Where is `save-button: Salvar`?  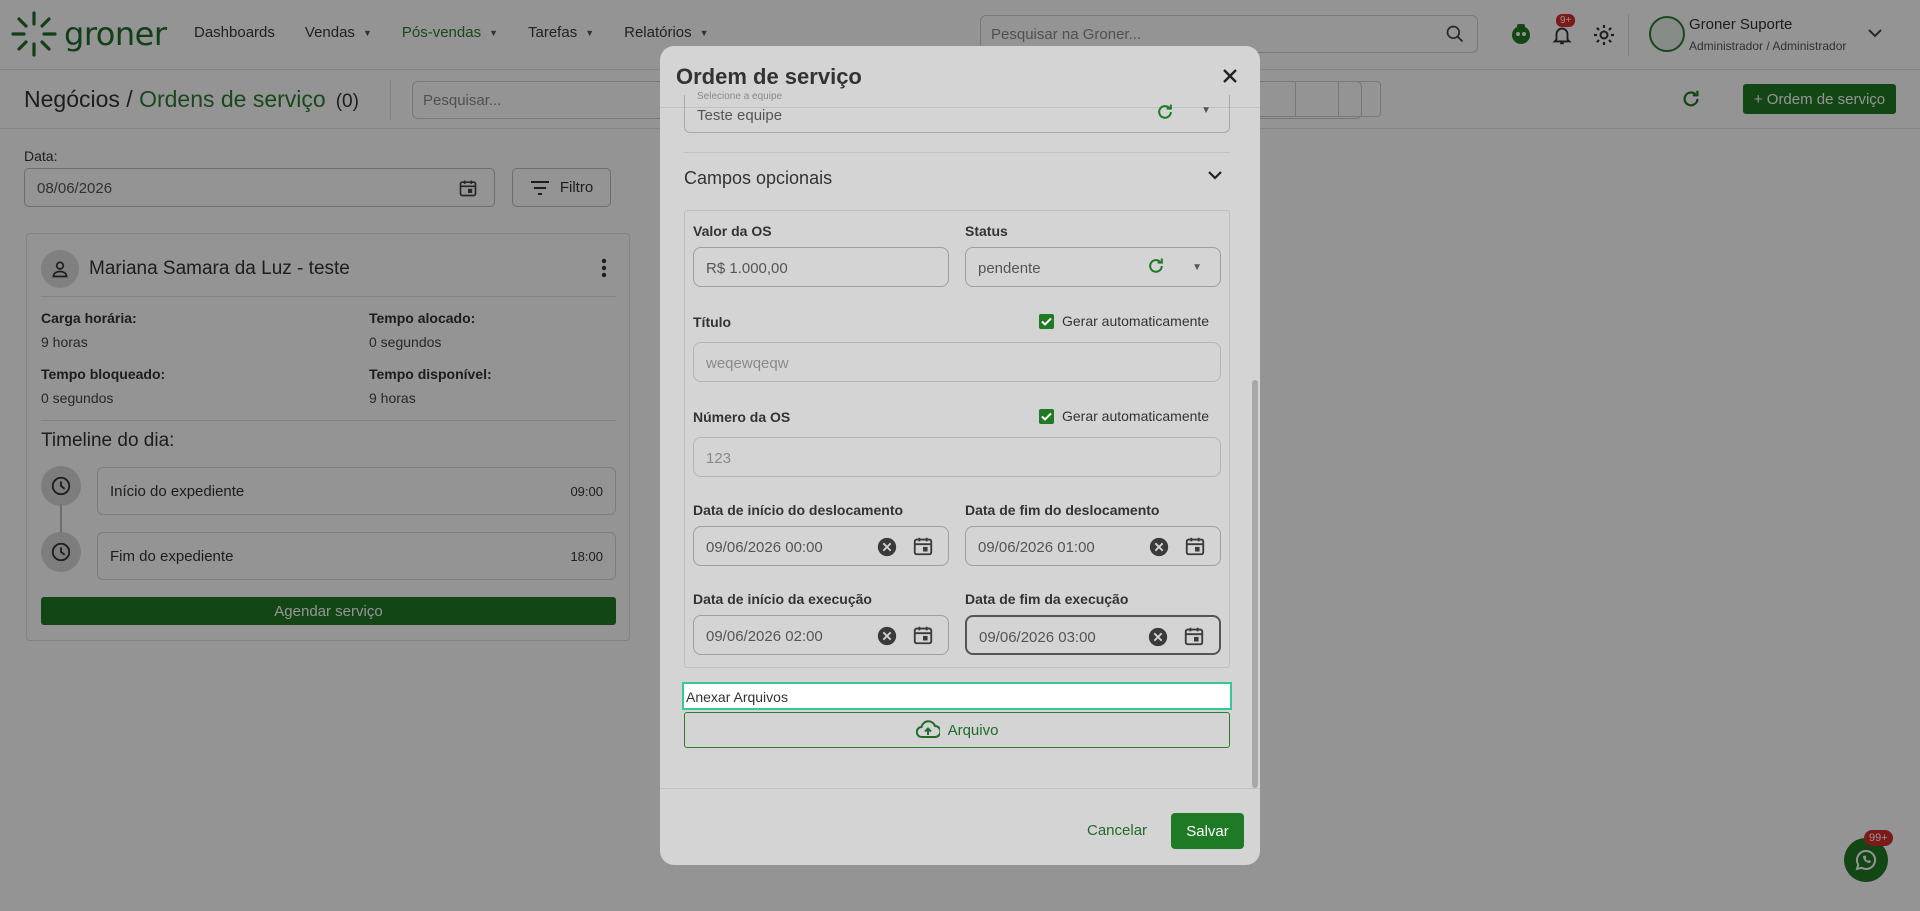 save-button: Salvar is located at coordinates (1207, 831).